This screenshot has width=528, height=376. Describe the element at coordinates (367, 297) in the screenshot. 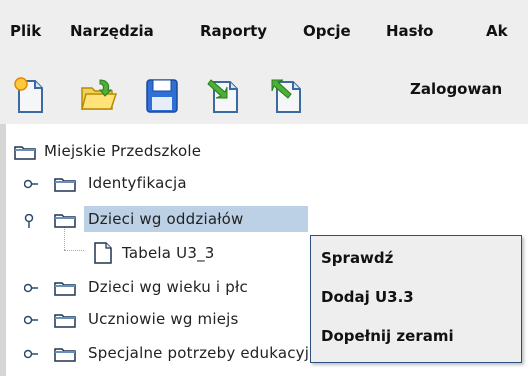

I see `context-item-dodaj: Dodaj U3.3` at that location.